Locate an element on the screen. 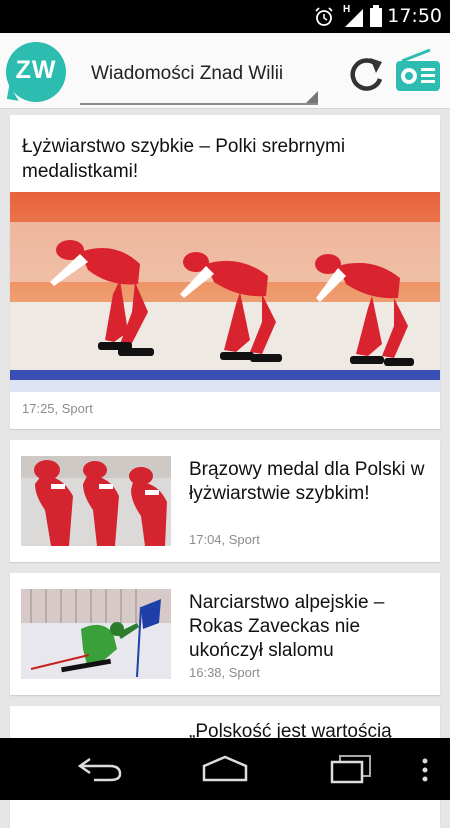 The height and width of the screenshot is (828, 450). status-time: 17:50 is located at coordinates (414, 16).